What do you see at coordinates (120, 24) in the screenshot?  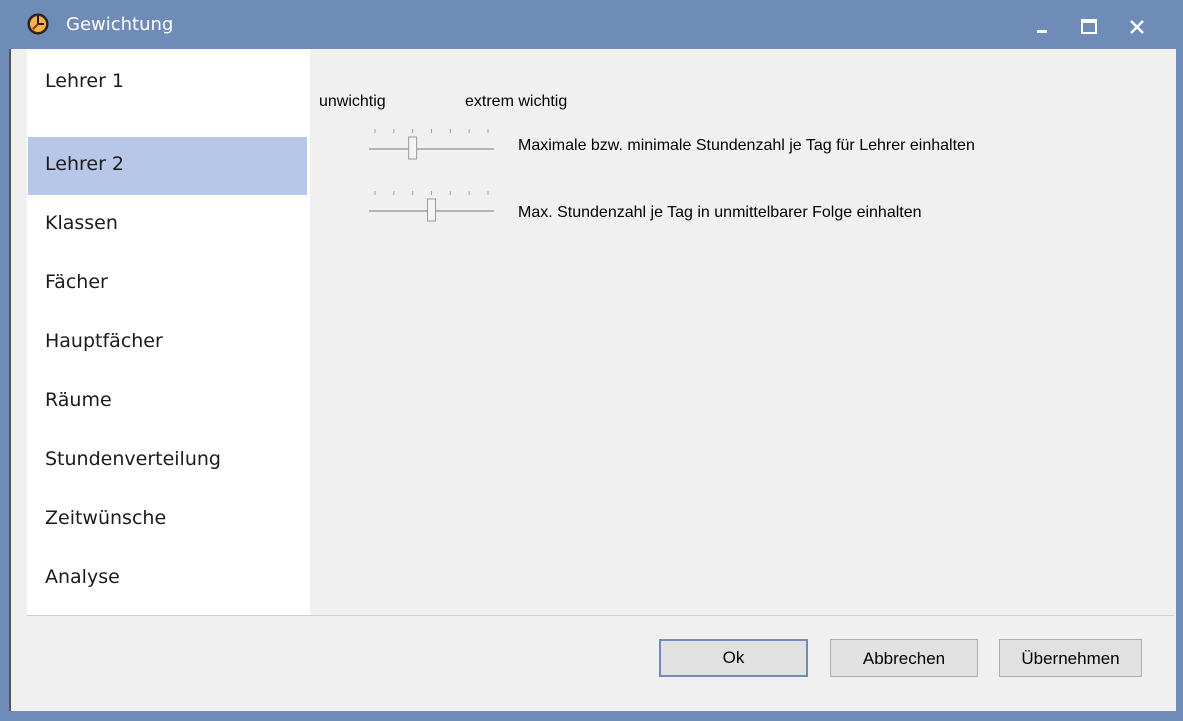 I see `window-title: Gewichtung` at bounding box center [120, 24].